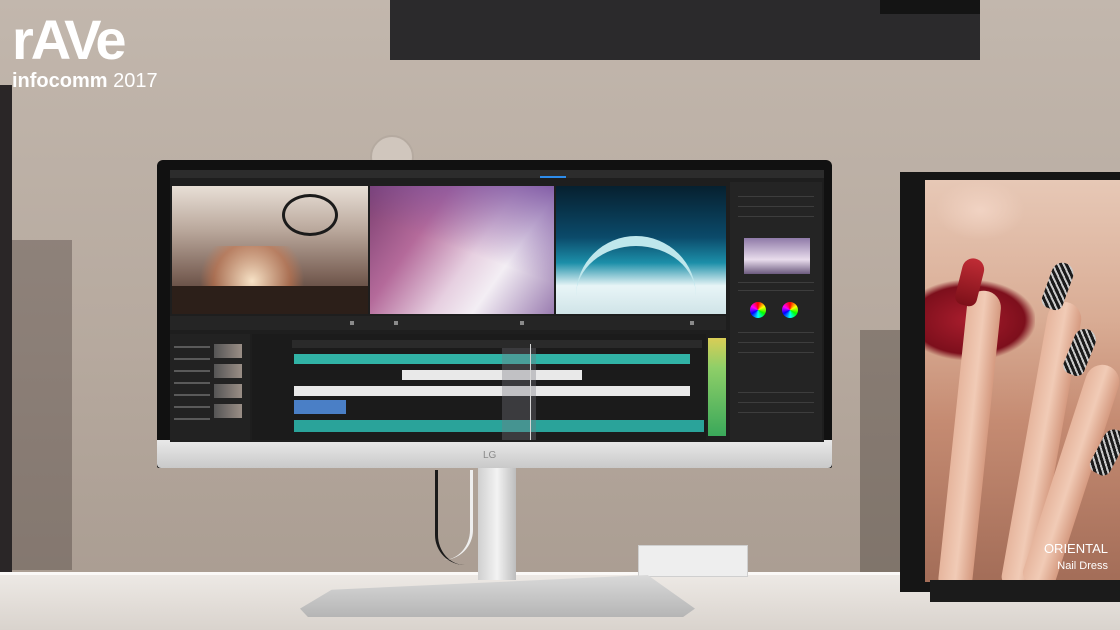 The width and height of the screenshot is (1120, 630). Describe the element at coordinates (6, 335) in the screenshot. I see `left-monitor-edge` at that location.